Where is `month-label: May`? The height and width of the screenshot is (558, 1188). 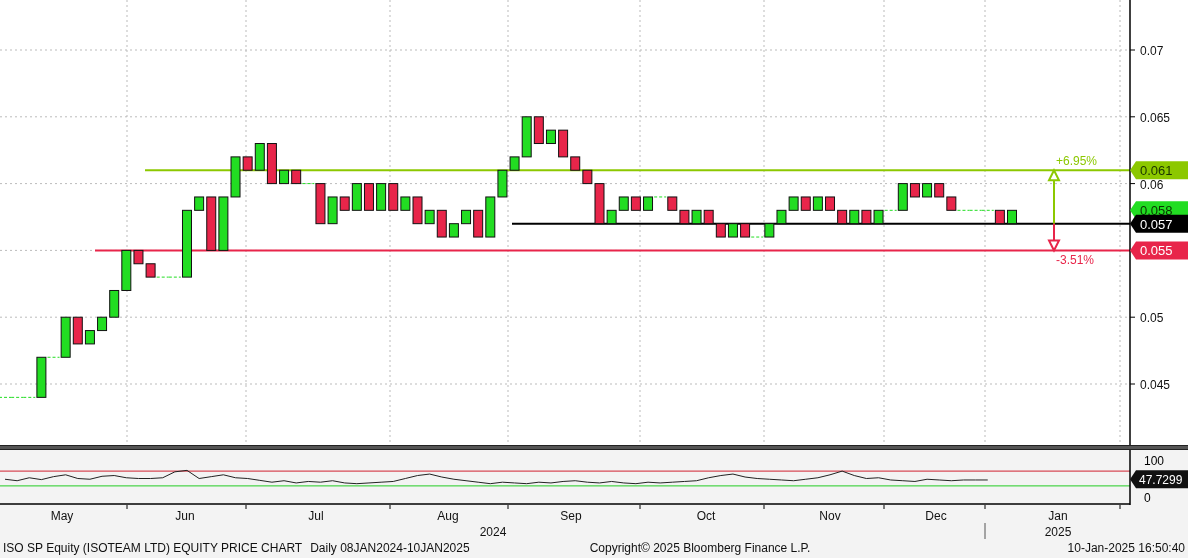 month-label: May is located at coordinates (62, 516).